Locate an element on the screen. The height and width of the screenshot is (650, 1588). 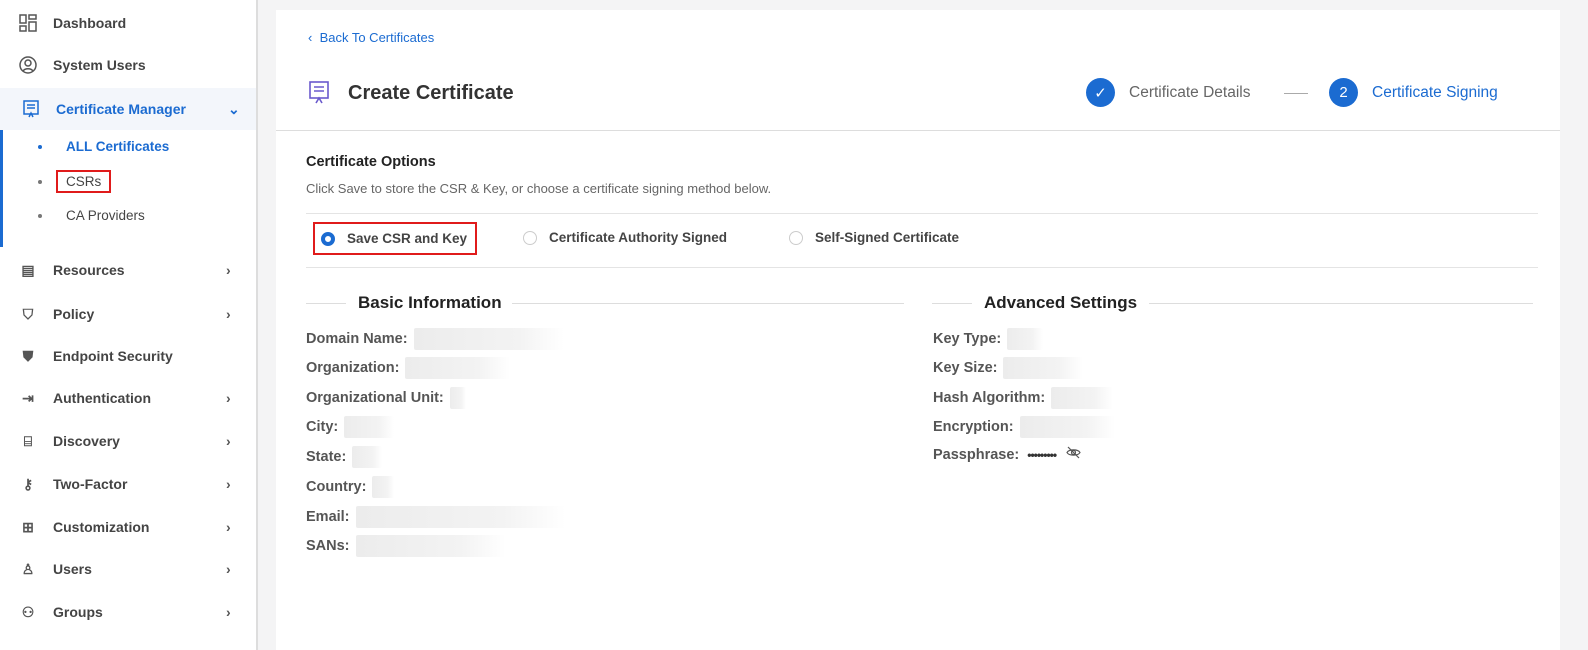
step-certificate-details: ✓ Certificate Details is located at coordinates (1168, 92).